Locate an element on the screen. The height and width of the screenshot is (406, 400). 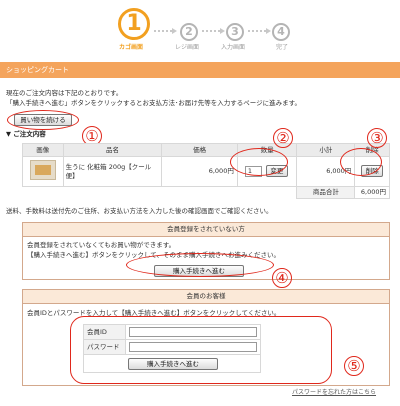
step-2-label: レジ画面 is located at coordinates (187, 47).